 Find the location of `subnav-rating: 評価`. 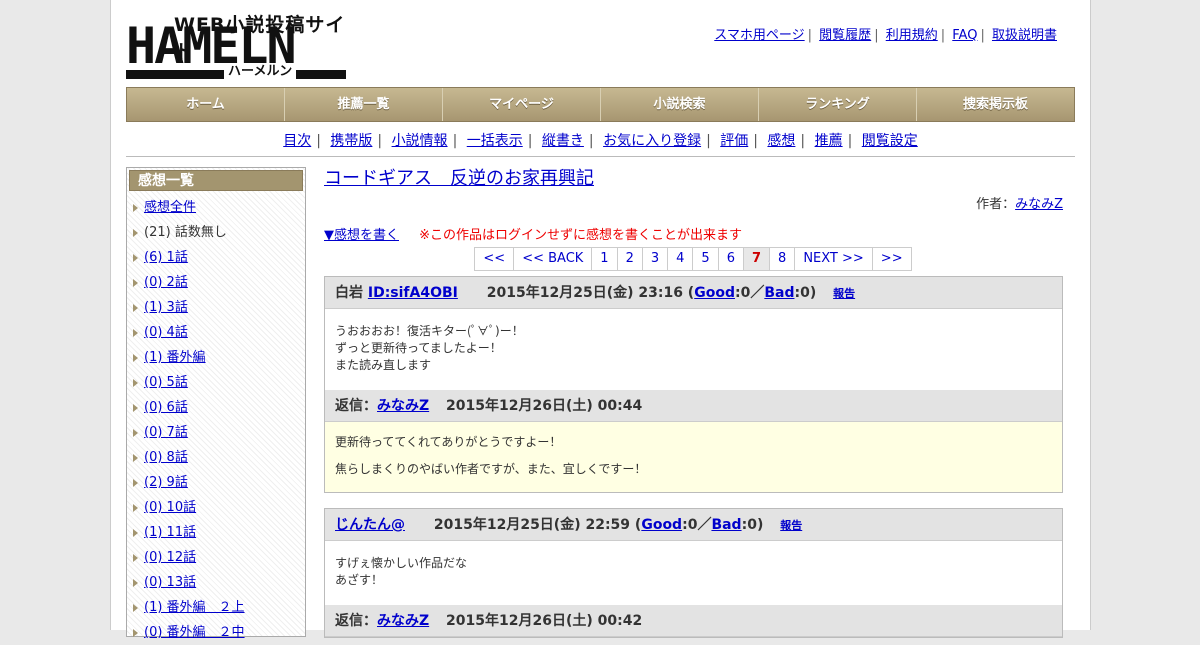

subnav-rating: 評価 is located at coordinates (734, 141).